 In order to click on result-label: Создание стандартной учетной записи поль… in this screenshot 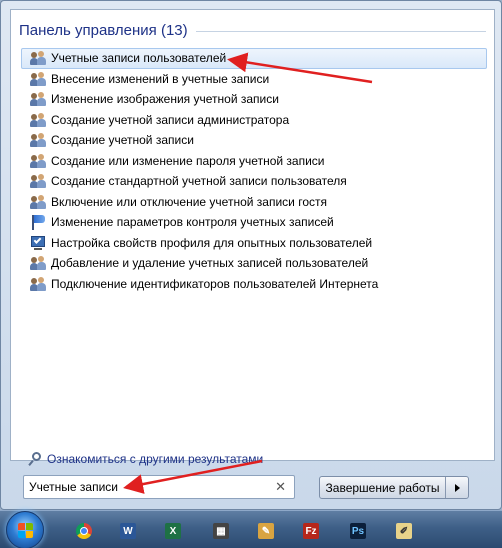, I will do `click(199, 181)`.